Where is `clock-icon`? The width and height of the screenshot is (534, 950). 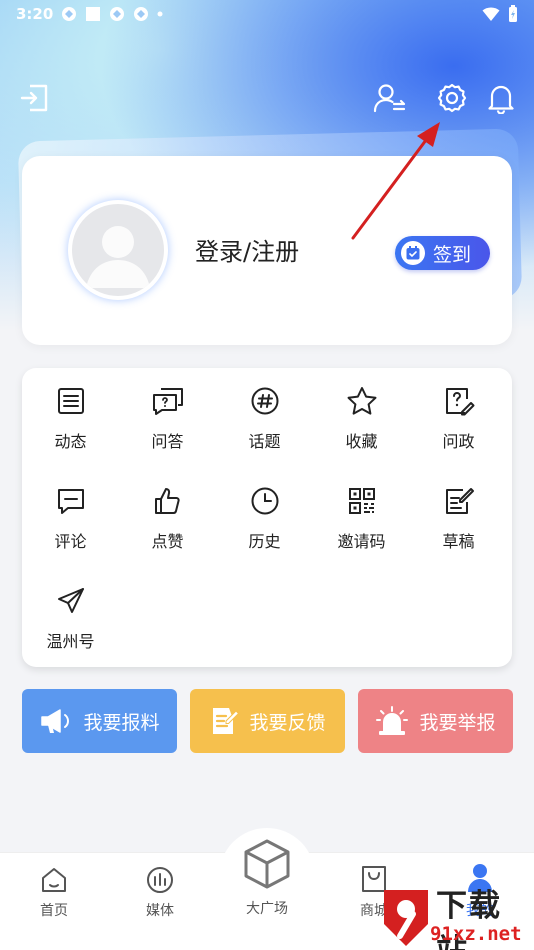 clock-icon is located at coordinates (264, 501).